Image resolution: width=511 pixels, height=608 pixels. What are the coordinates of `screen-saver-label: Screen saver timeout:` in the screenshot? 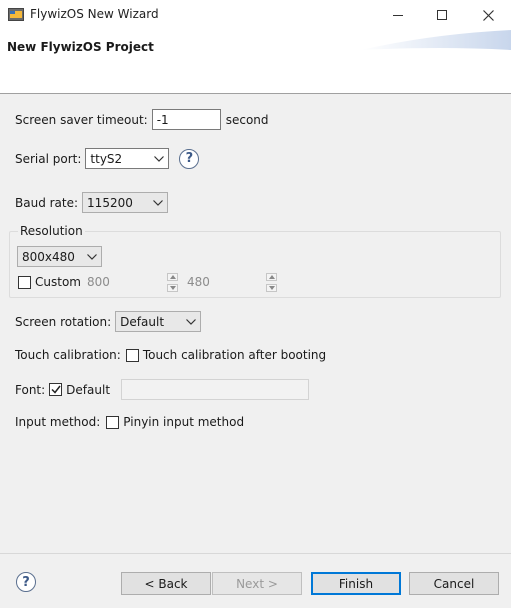 It's located at (81, 119).